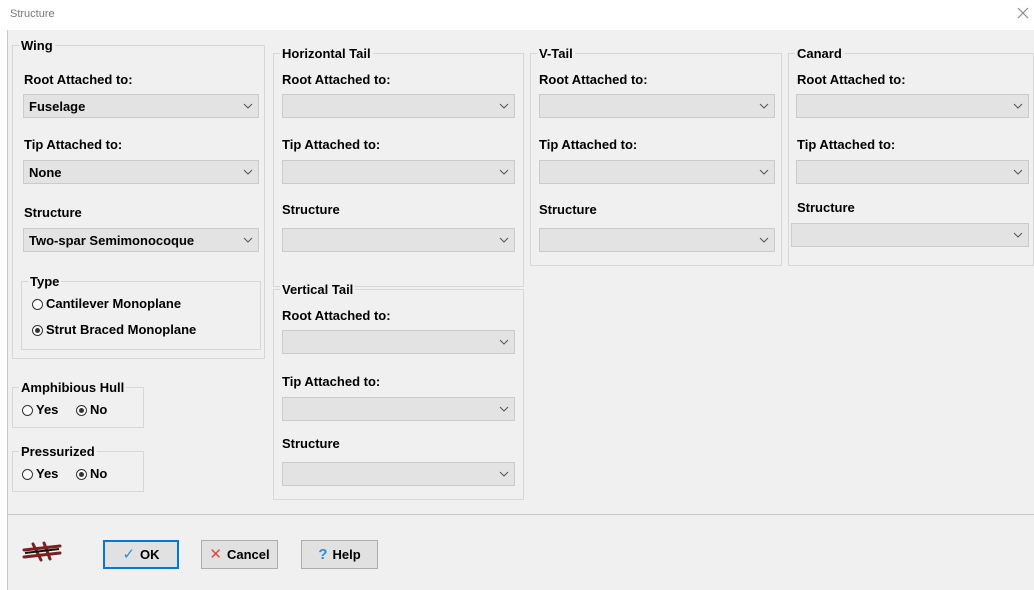 The image size is (1034, 590). Describe the element at coordinates (141, 172) in the screenshot. I see `wing-tip-dropdown: None` at that location.